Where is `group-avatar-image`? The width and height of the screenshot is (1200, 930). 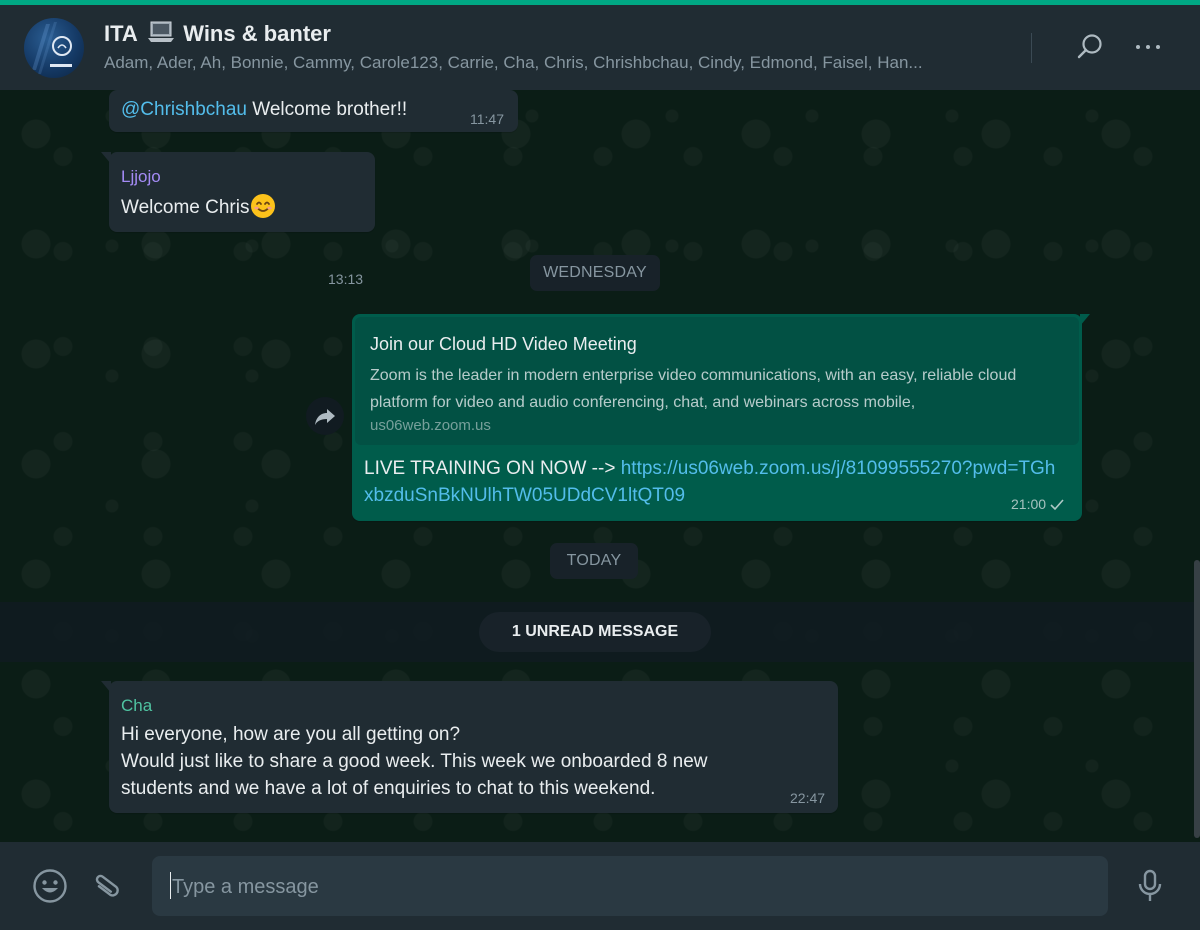
group-avatar-image is located at coordinates (52, 48).